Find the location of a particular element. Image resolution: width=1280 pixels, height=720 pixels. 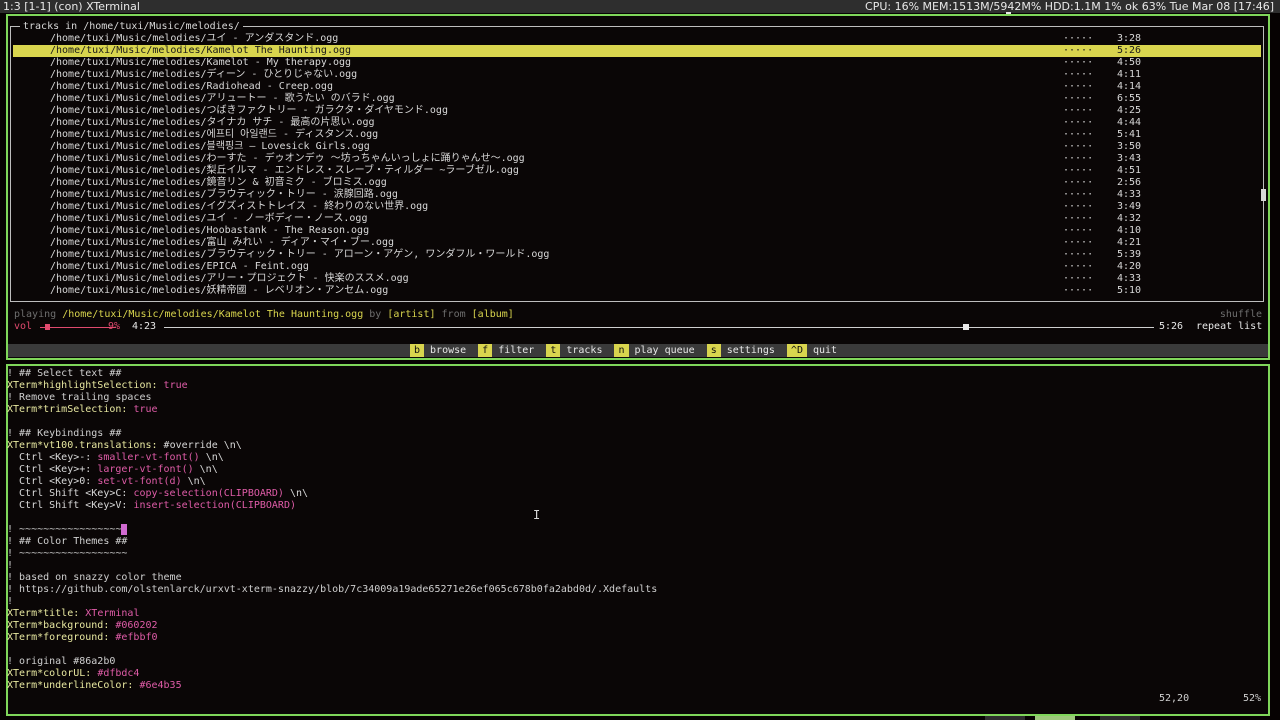

progress-knob is located at coordinates (965, 327).